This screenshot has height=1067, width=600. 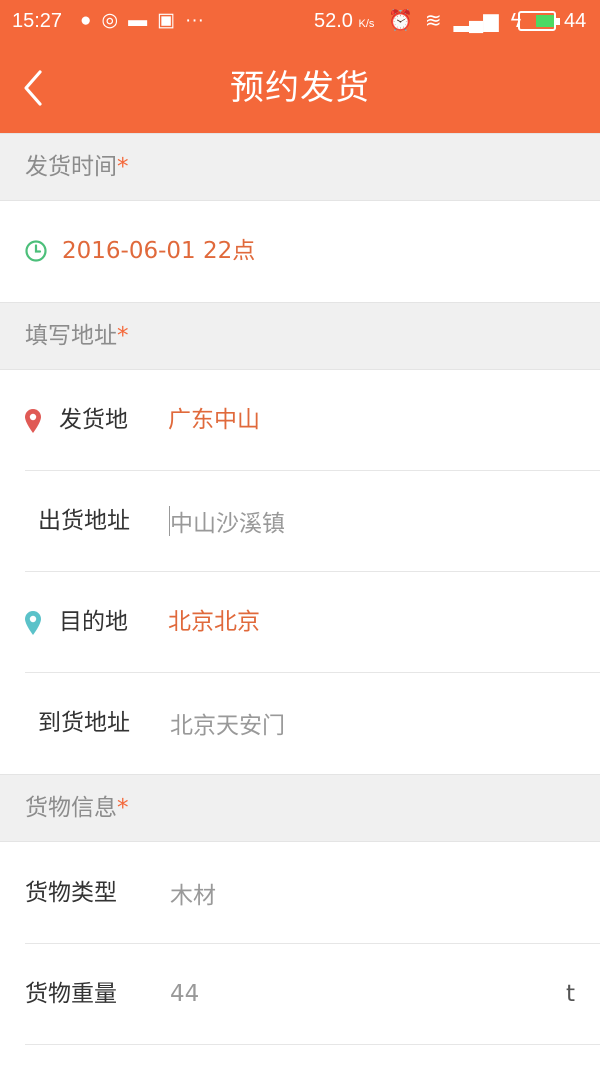 I want to click on network-speed: 52.0 K/s, so click(x=344, y=21).